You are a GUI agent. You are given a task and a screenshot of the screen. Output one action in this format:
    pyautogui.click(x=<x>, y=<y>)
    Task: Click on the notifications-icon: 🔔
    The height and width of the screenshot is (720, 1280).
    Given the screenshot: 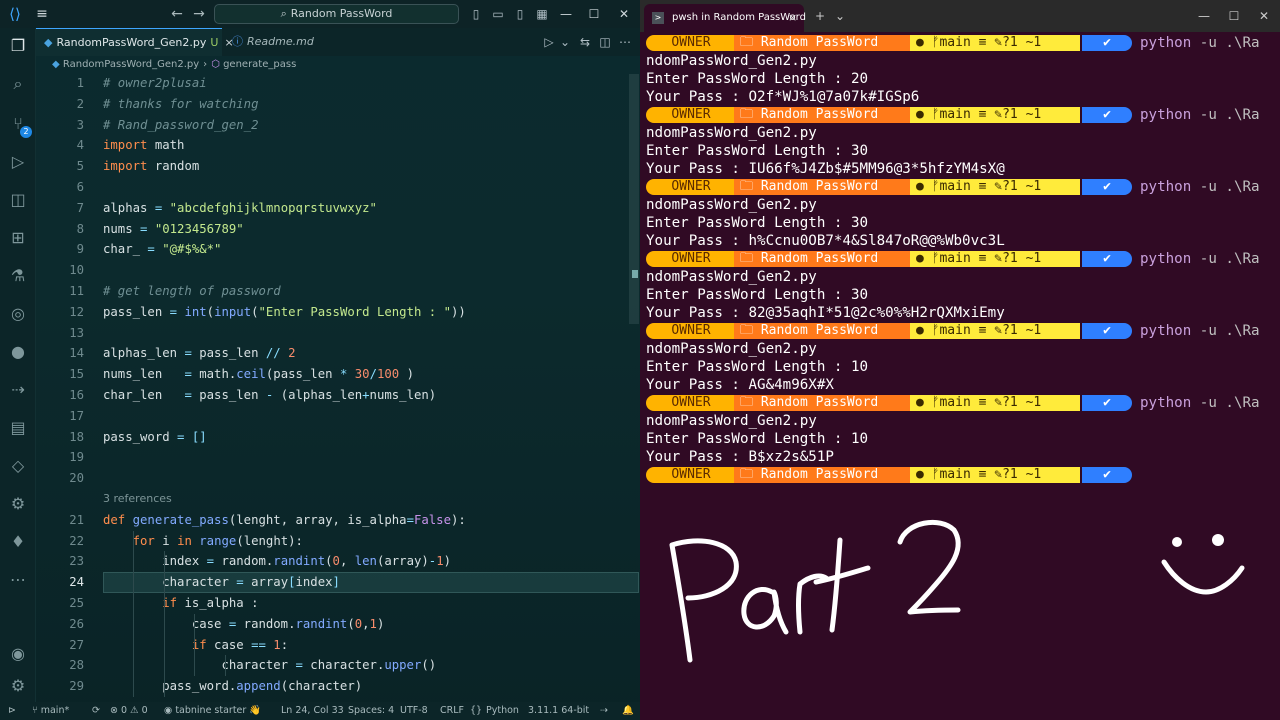 What is the action you would take?
    pyautogui.click(x=628, y=711)
    